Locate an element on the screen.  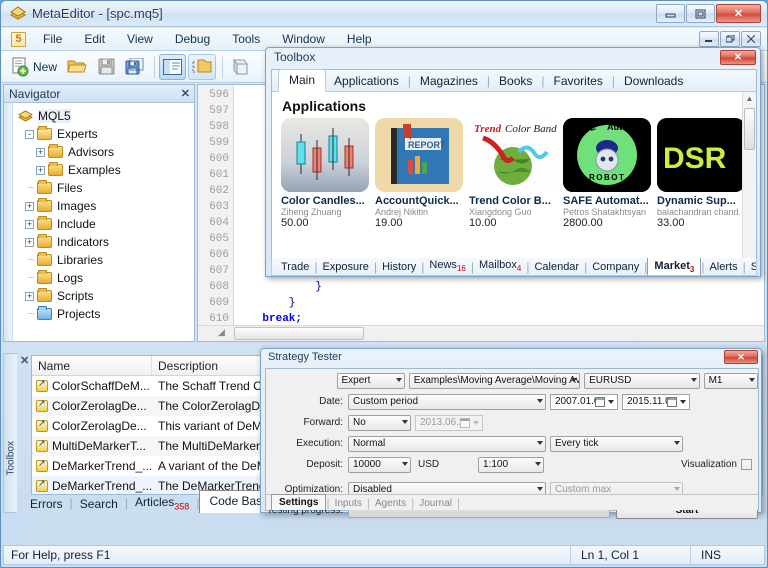
date-mode-select: Custom period is located at coordinates (447, 401).